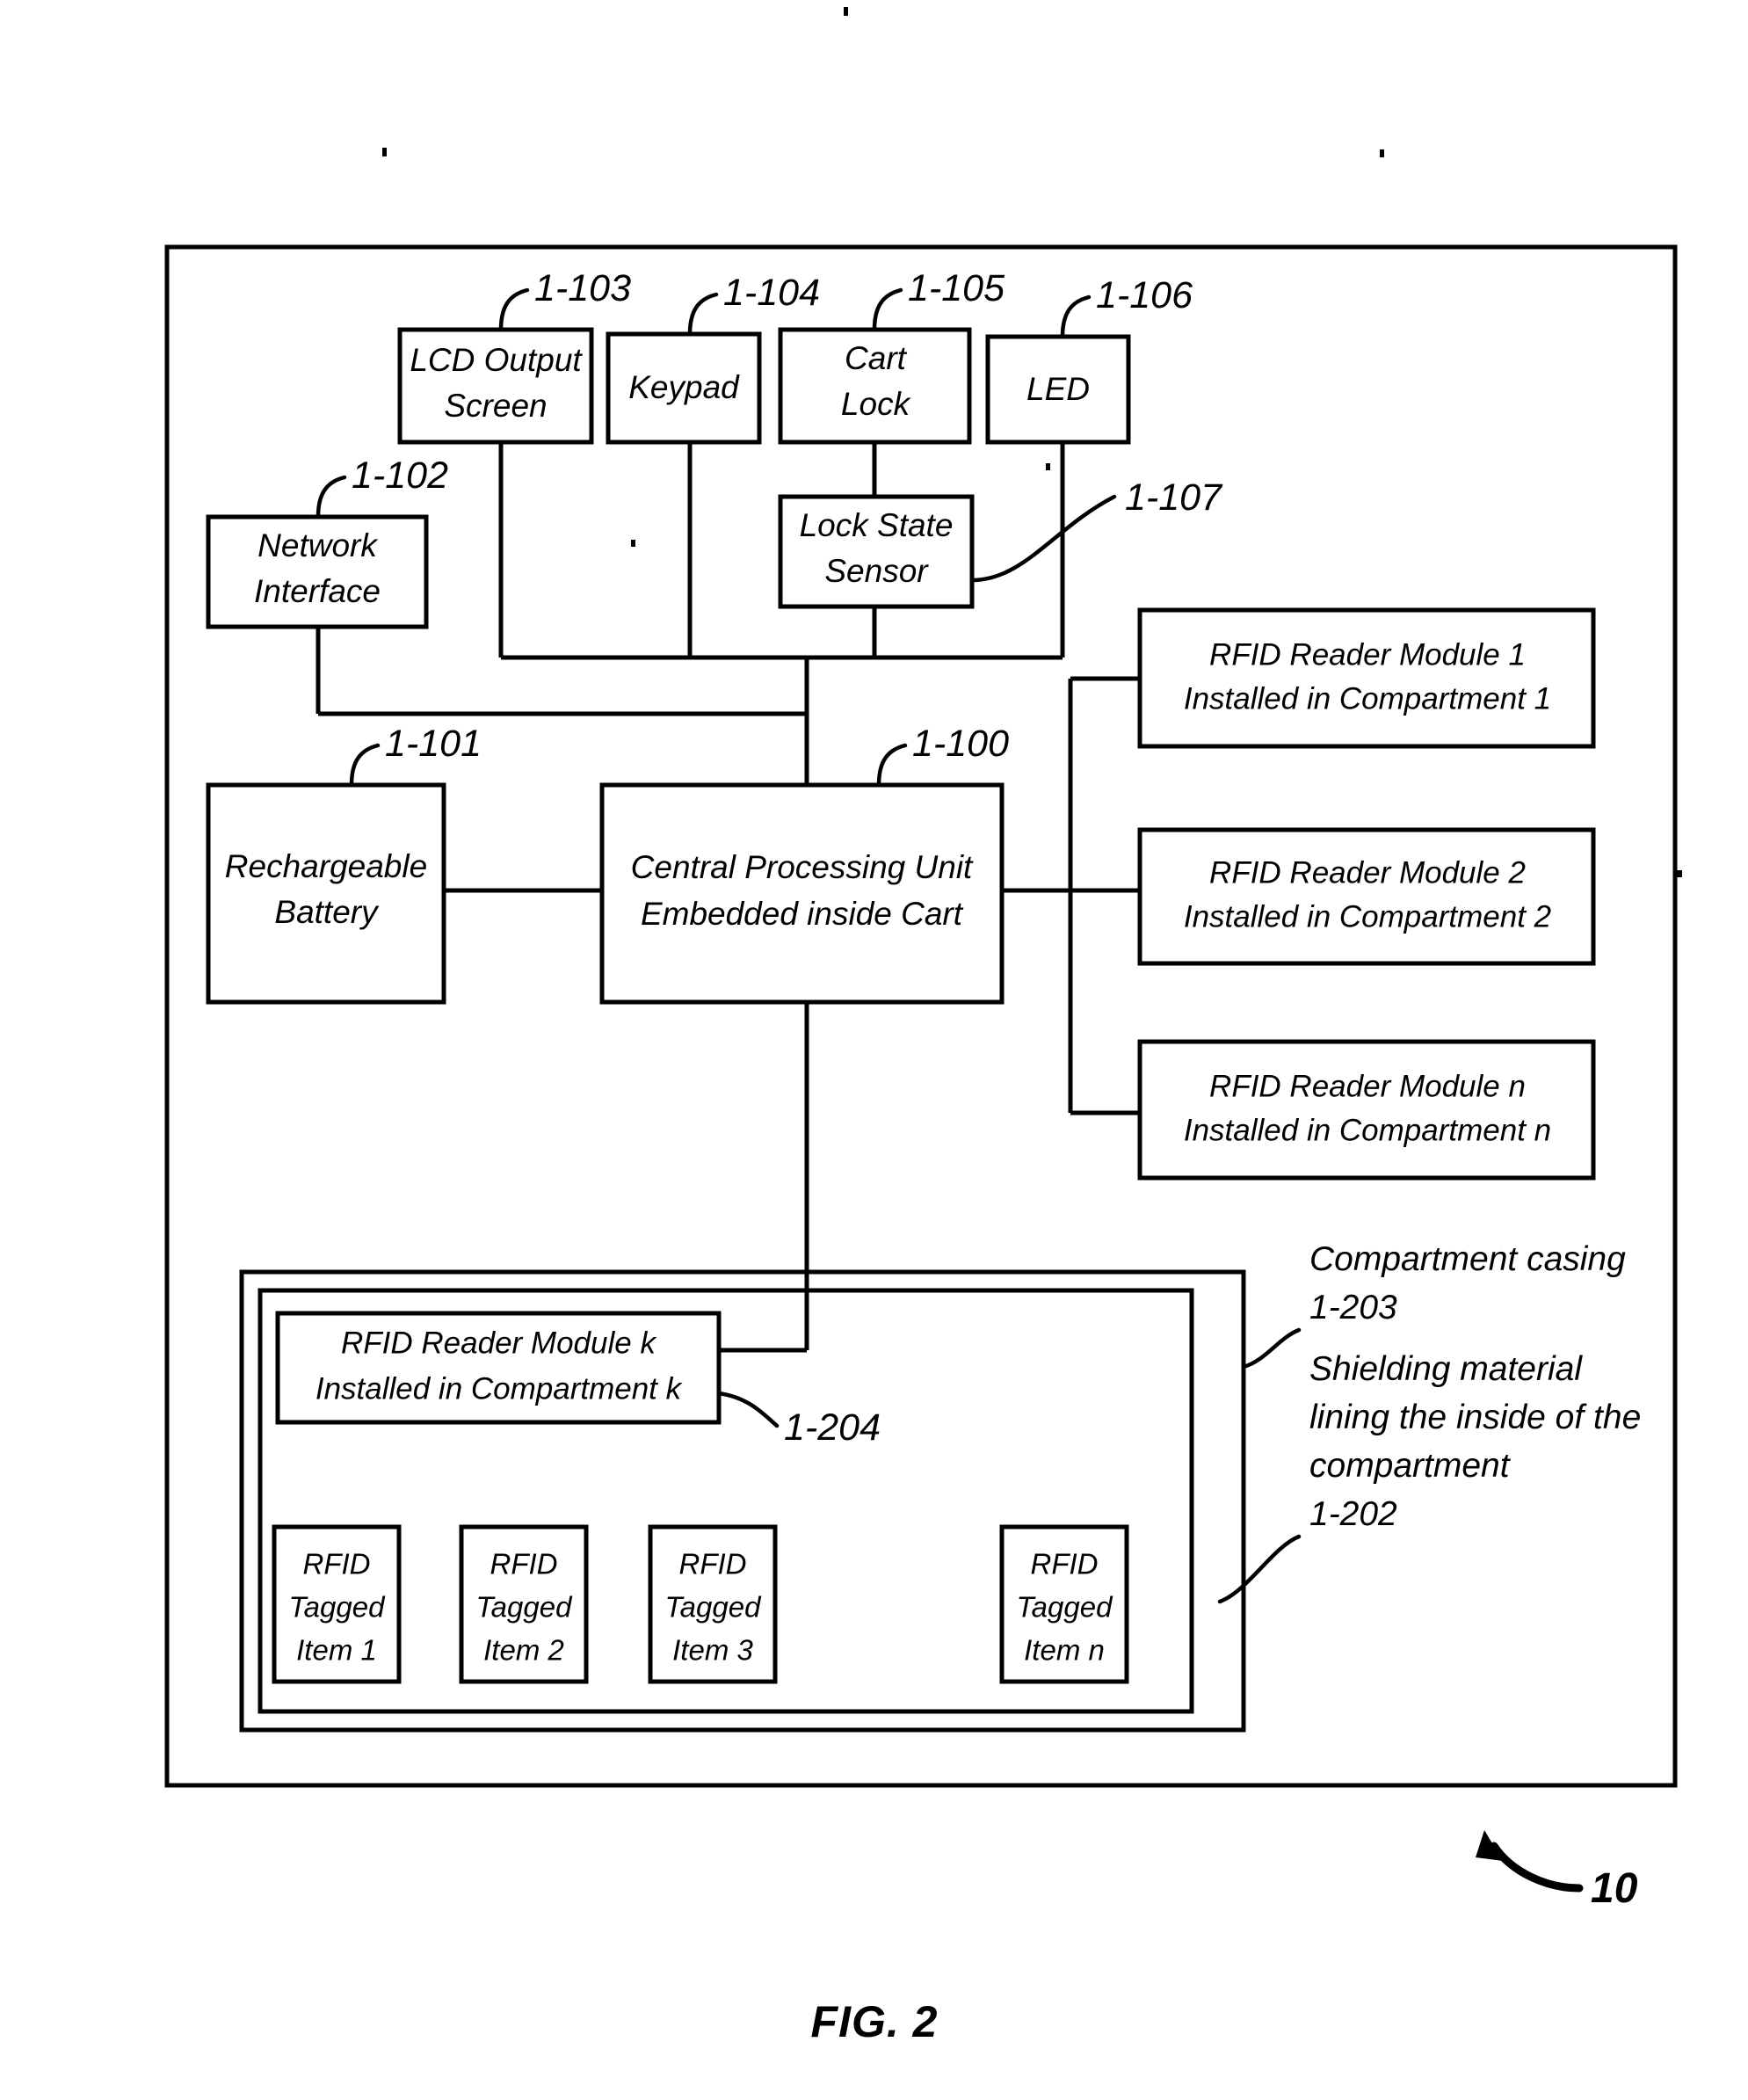 The width and height of the screenshot is (1748, 2100). What do you see at coordinates (326, 866) in the screenshot?
I see `rechargeable-battery-label-line1: Rechargeable` at bounding box center [326, 866].